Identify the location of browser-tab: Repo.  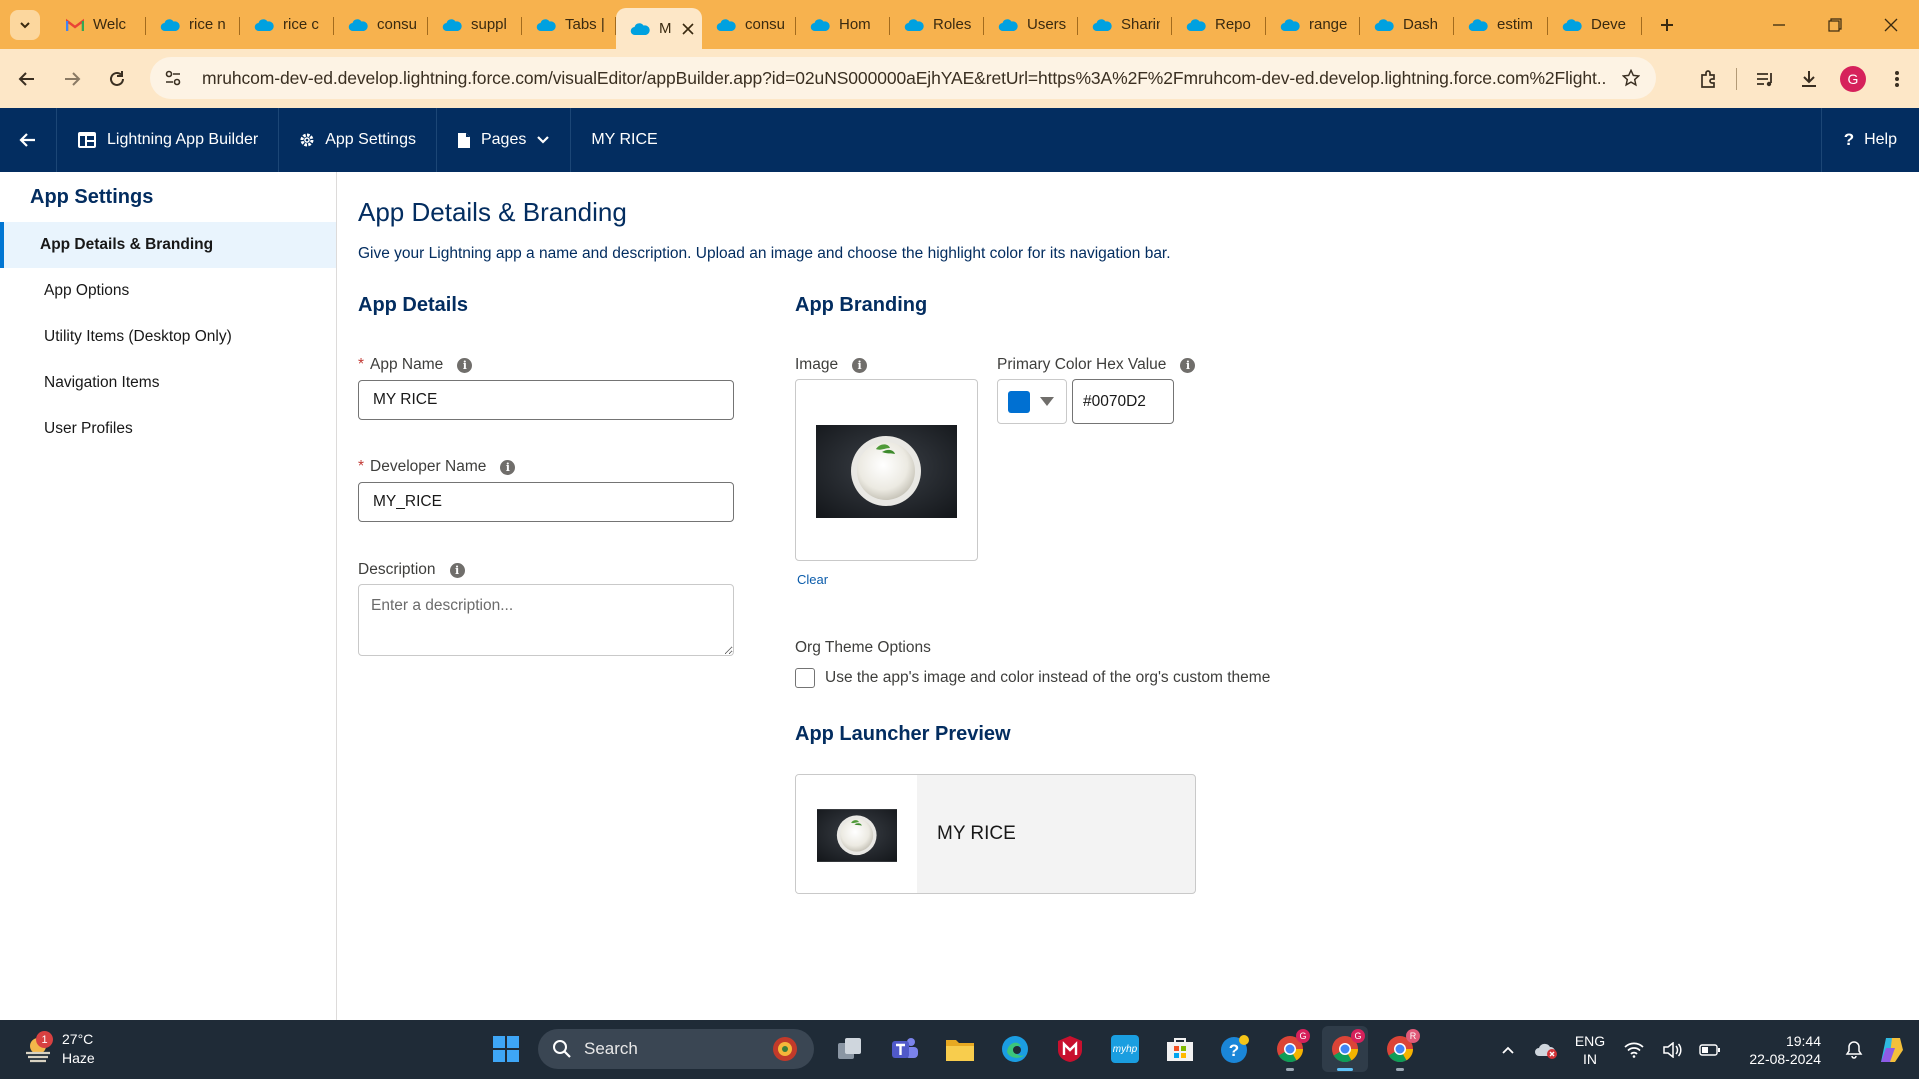
(1219, 25).